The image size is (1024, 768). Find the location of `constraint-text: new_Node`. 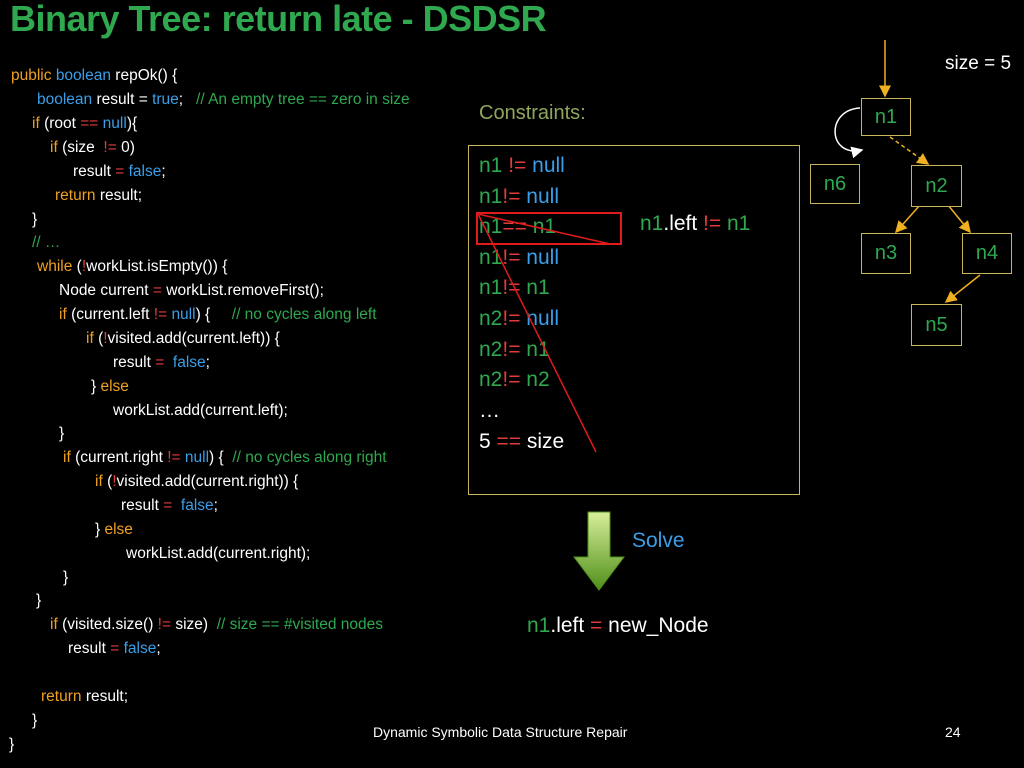

constraint-text: new_Node is located at coordinates (655, 625).